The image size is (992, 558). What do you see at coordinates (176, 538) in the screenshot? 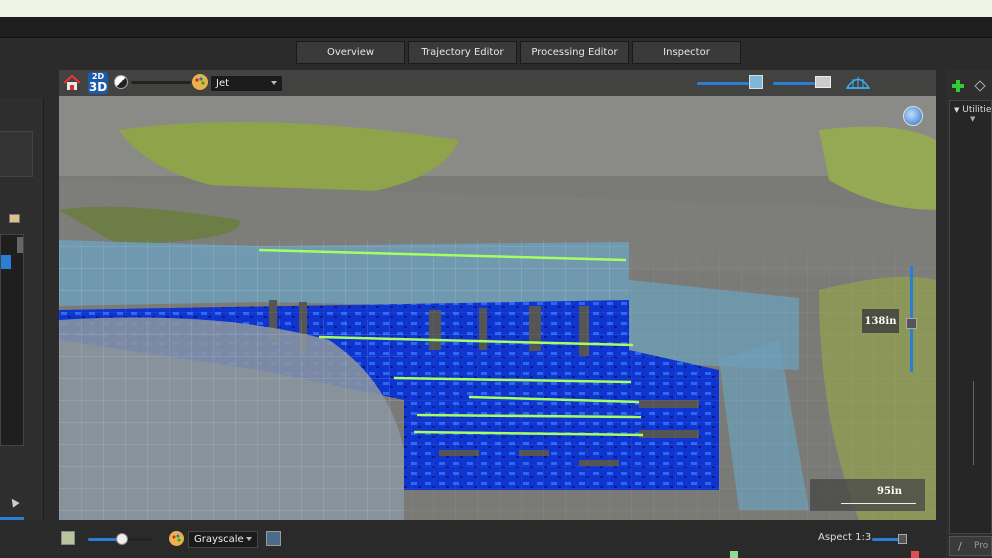
I see `palette-icon-bottom` at bounding box center [176, 538].